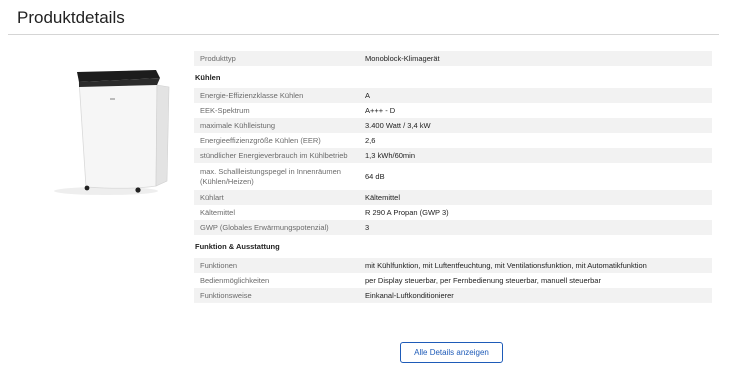 This screenshot has width=747, height=377. I want to click on page-title: Produktdetails, so click(71, 17).